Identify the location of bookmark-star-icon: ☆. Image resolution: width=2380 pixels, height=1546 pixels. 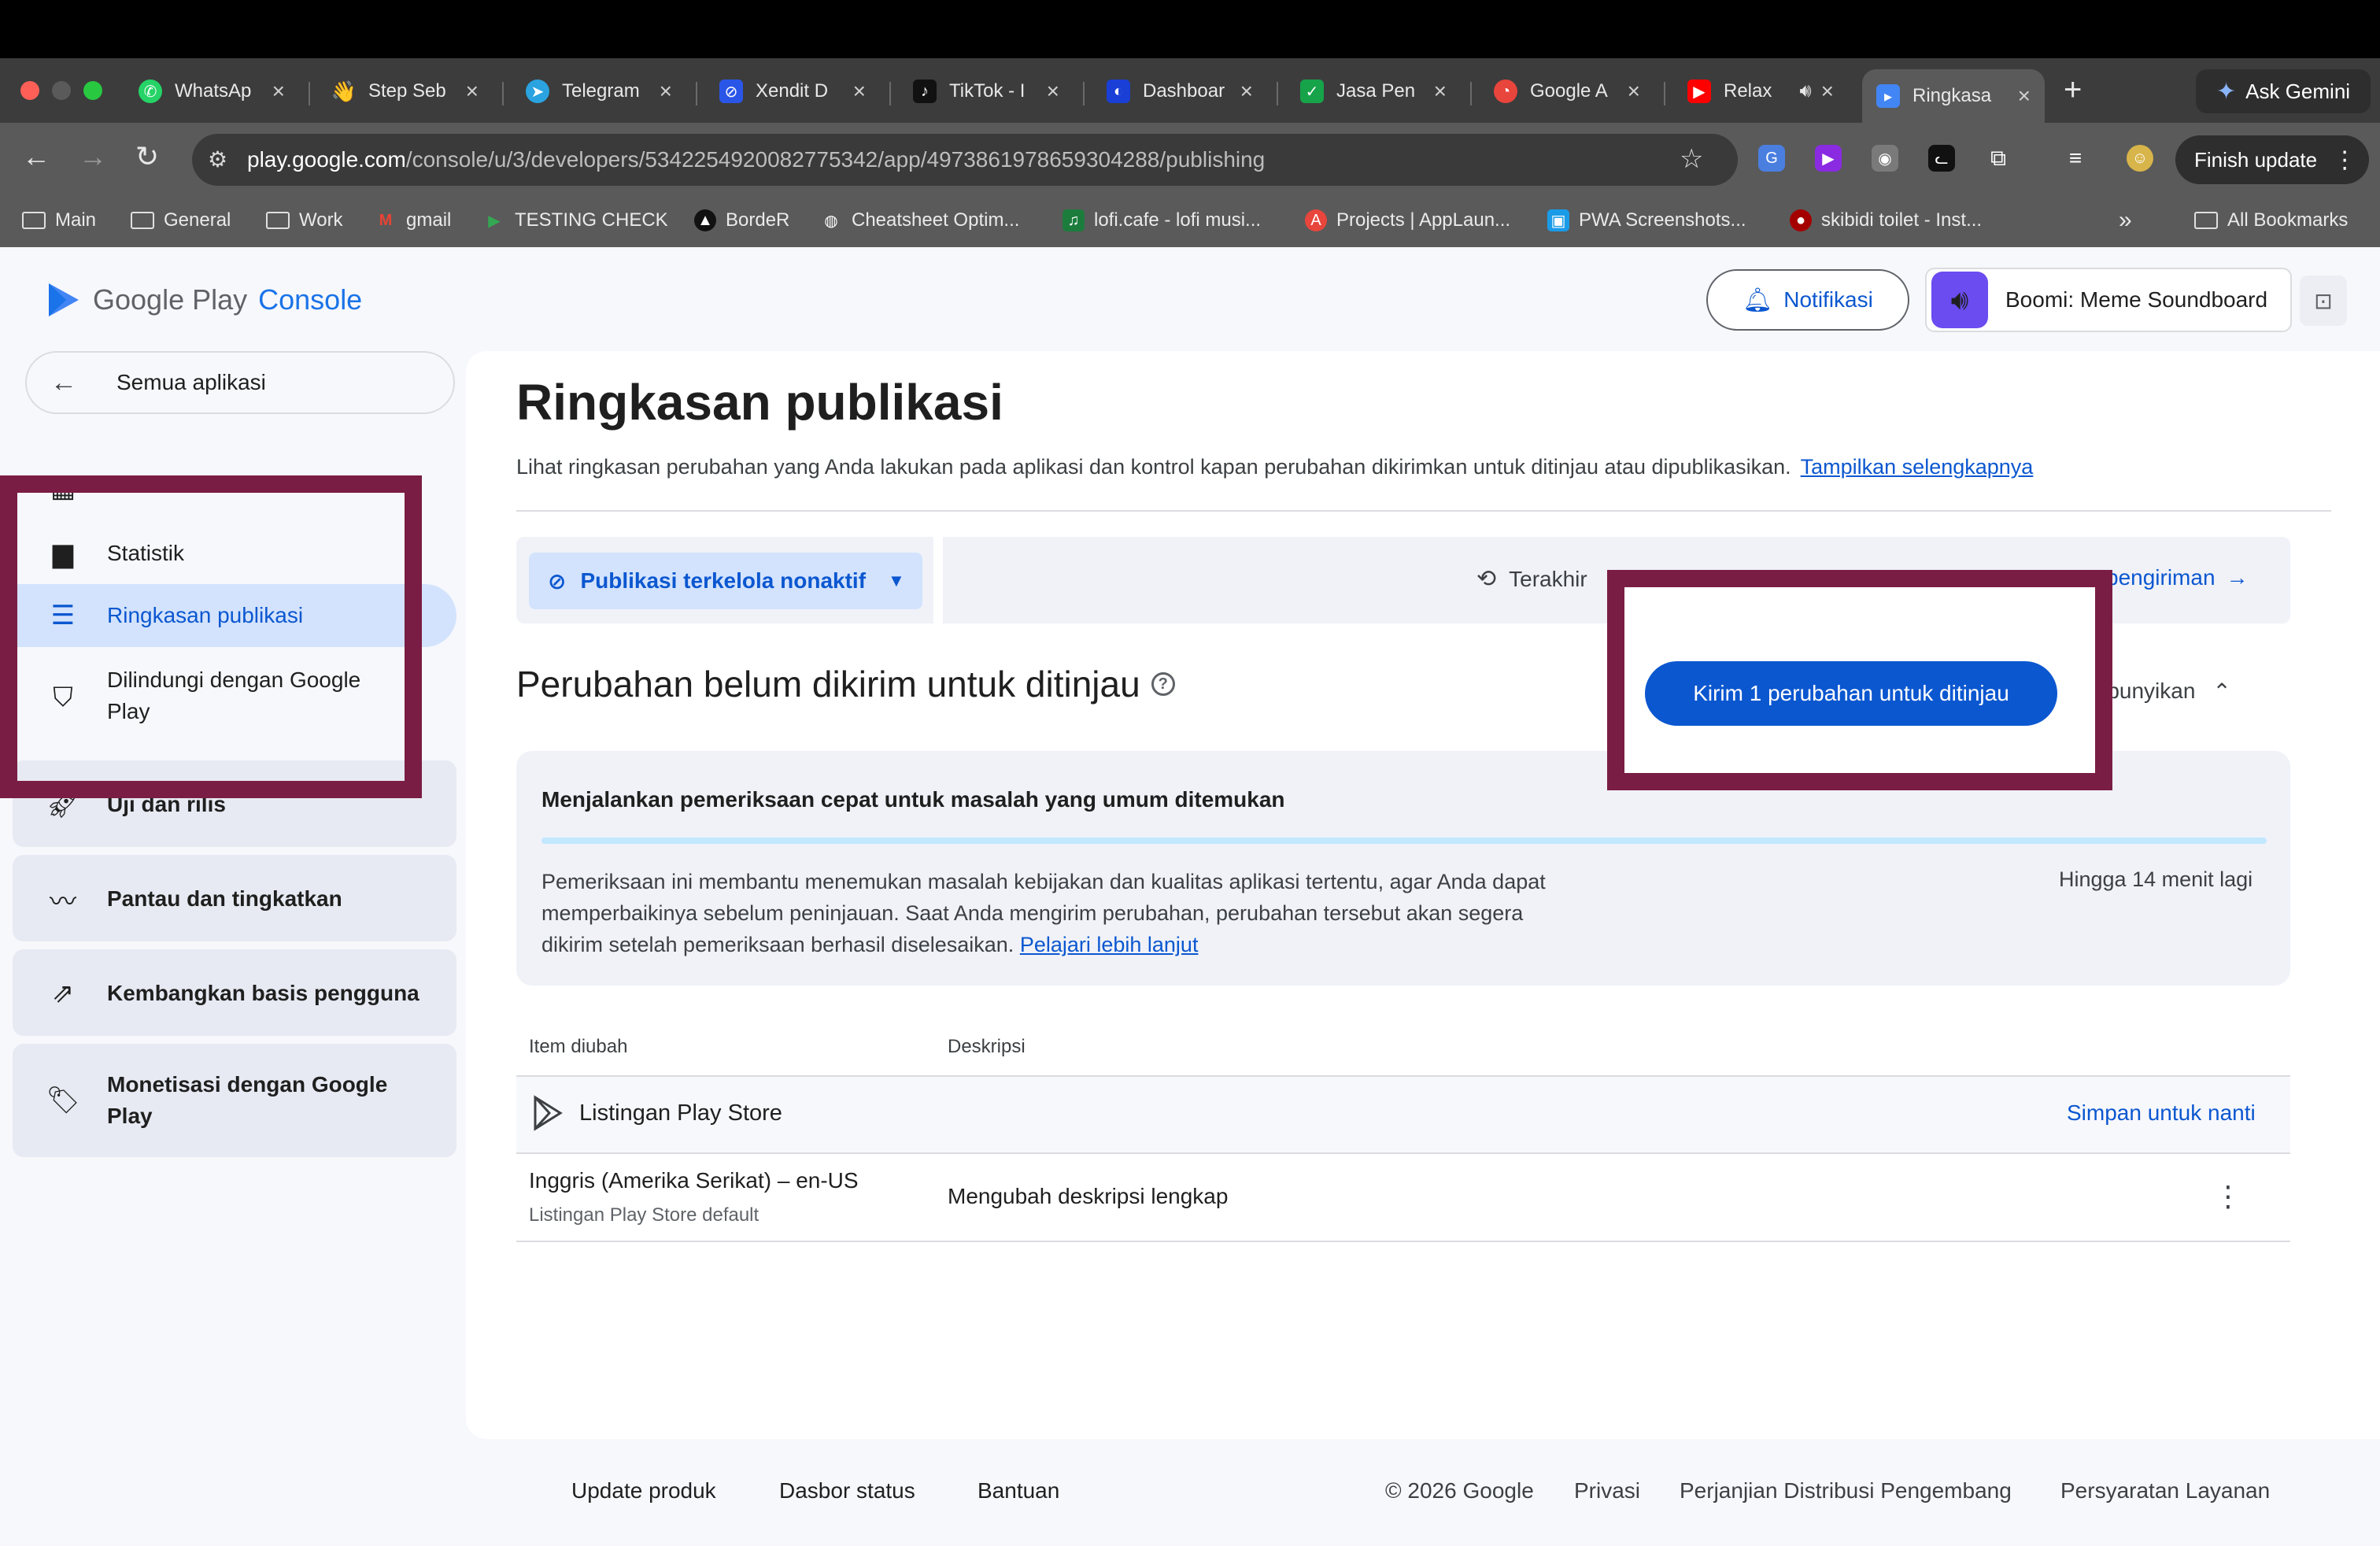
(1691, 159).